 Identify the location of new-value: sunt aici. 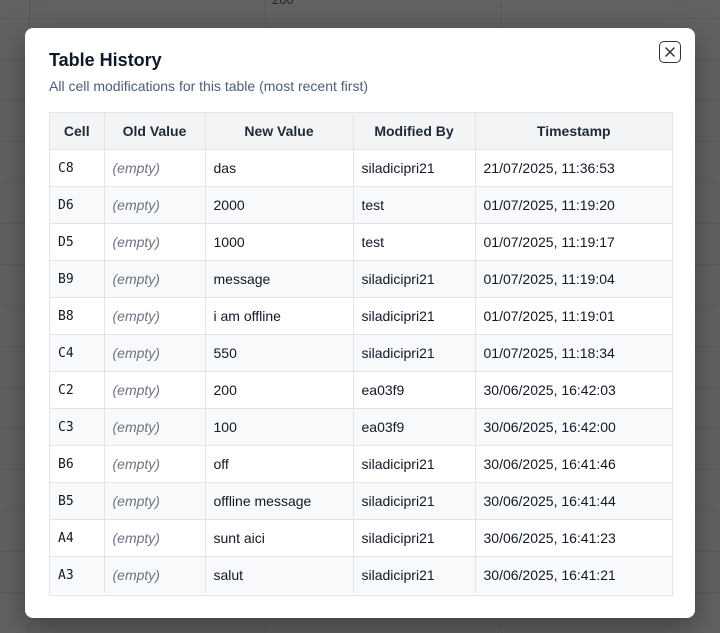
(279, 538).